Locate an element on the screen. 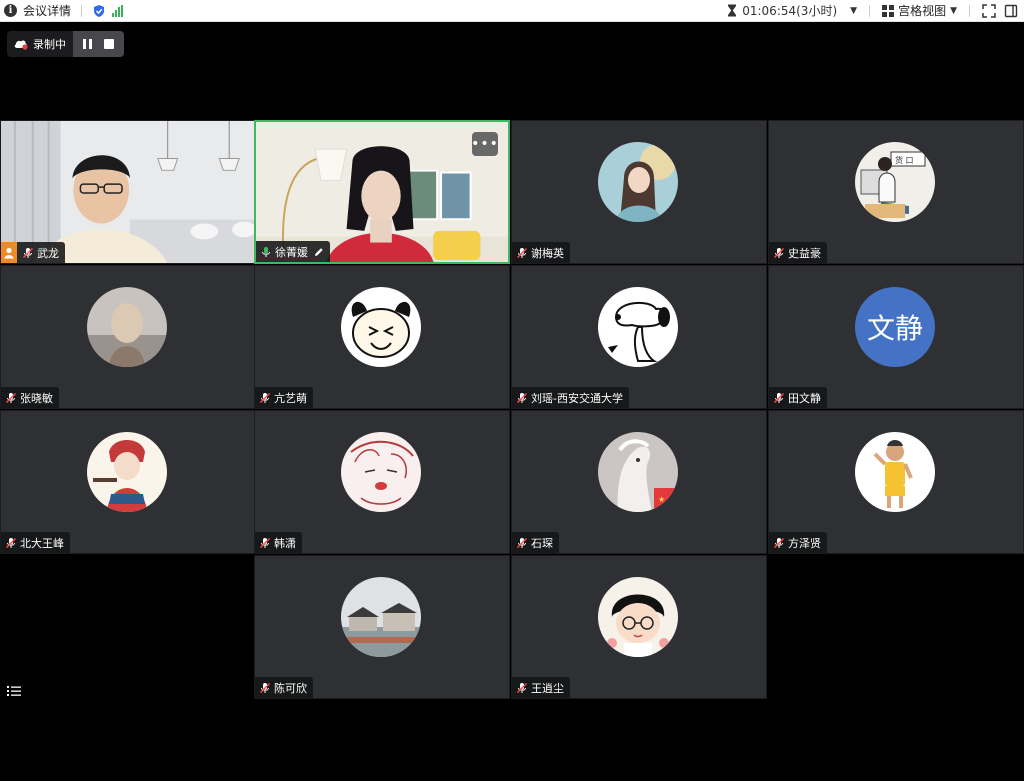  view-mode-button: 宫格视图 ▼ is located at coordinates (919, 10).